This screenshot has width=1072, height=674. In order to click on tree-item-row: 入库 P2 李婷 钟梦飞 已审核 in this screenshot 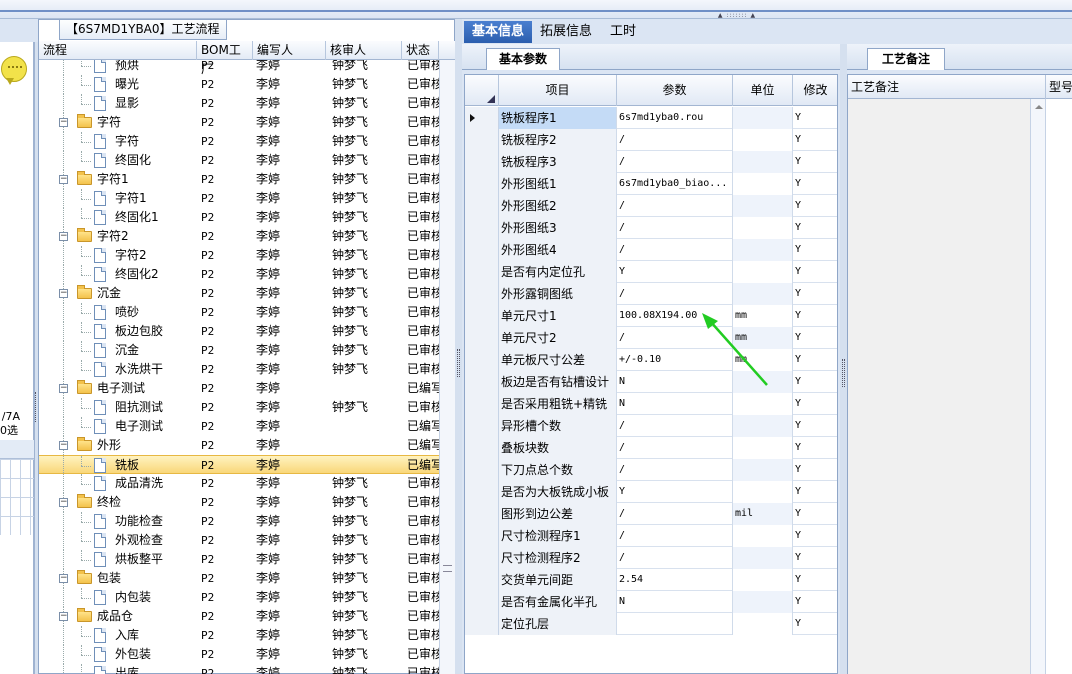, I will do `click(239, 635)`.